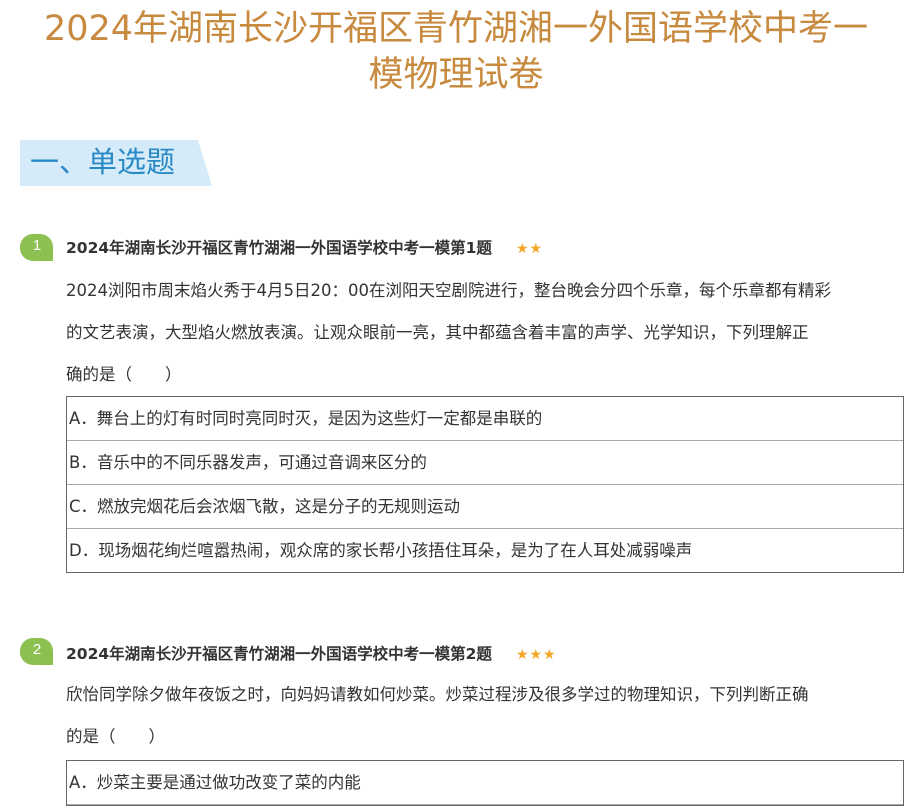 This screenshot has width=912, height=809. Describe the element at coordinates (456, 75) in the screenshot. I see `page-title-line-2: 模物理试卷` at that location.